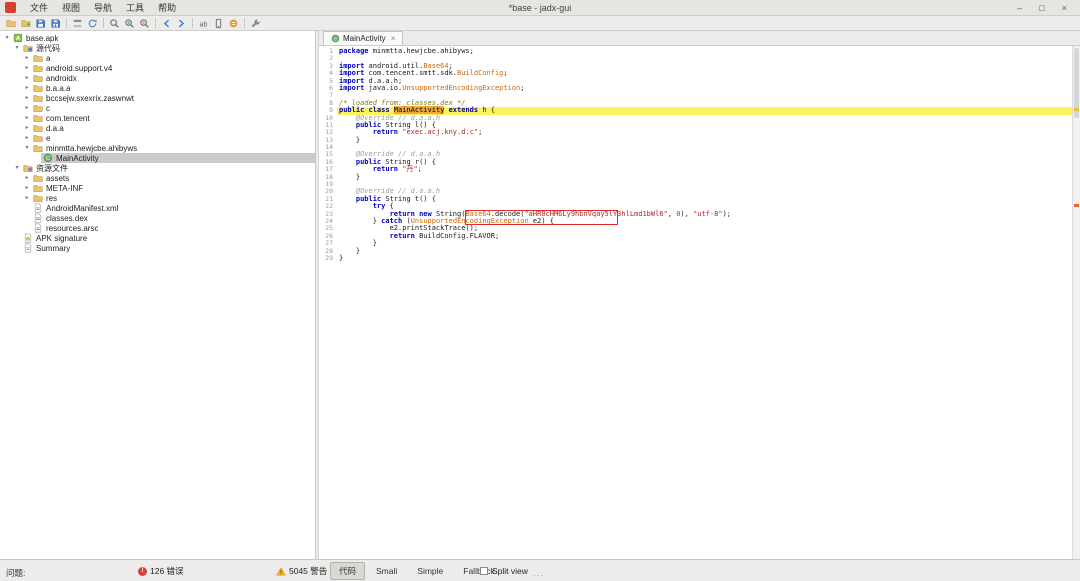 The image size is (1080, 581). What do you see at coordinates (157, 48) in the screenshot?
I see `tree-item-源代码: ▾ 源代码` at bounding box center [157, 48].